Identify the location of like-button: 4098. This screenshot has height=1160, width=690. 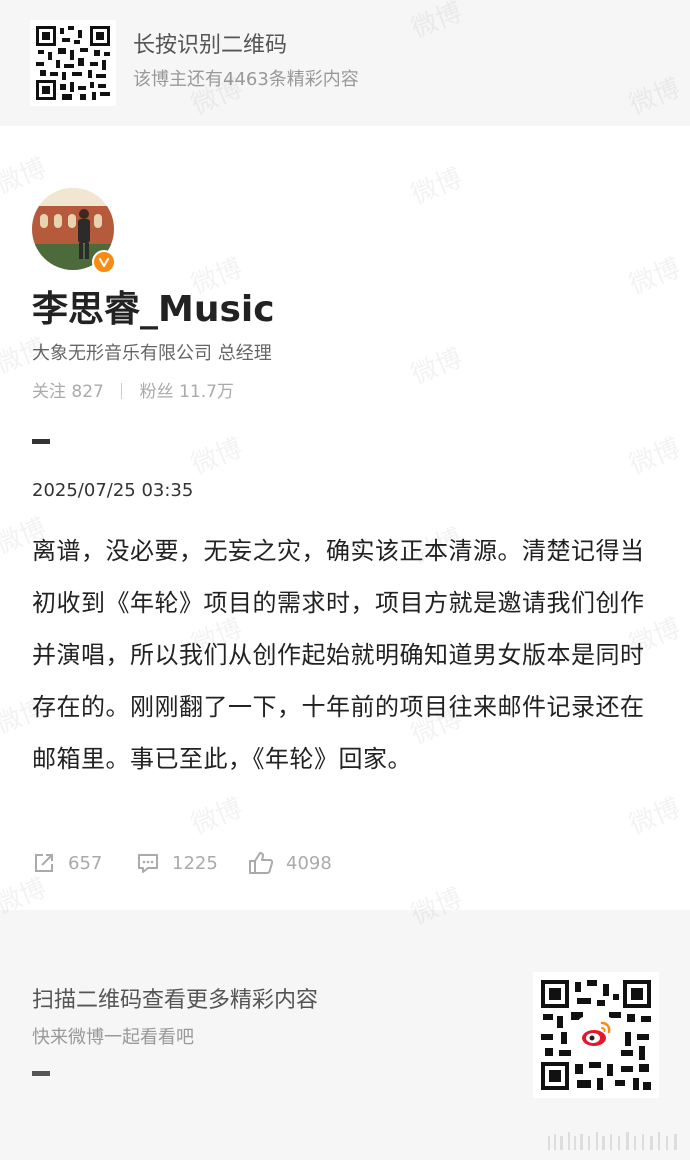
(290, 863).